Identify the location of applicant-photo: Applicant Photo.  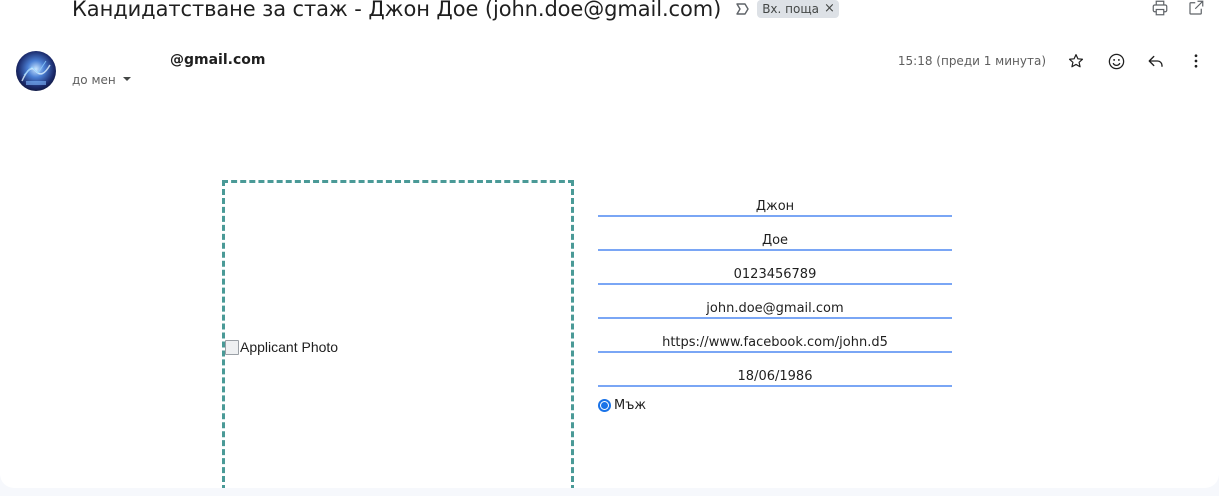
(281, 347).